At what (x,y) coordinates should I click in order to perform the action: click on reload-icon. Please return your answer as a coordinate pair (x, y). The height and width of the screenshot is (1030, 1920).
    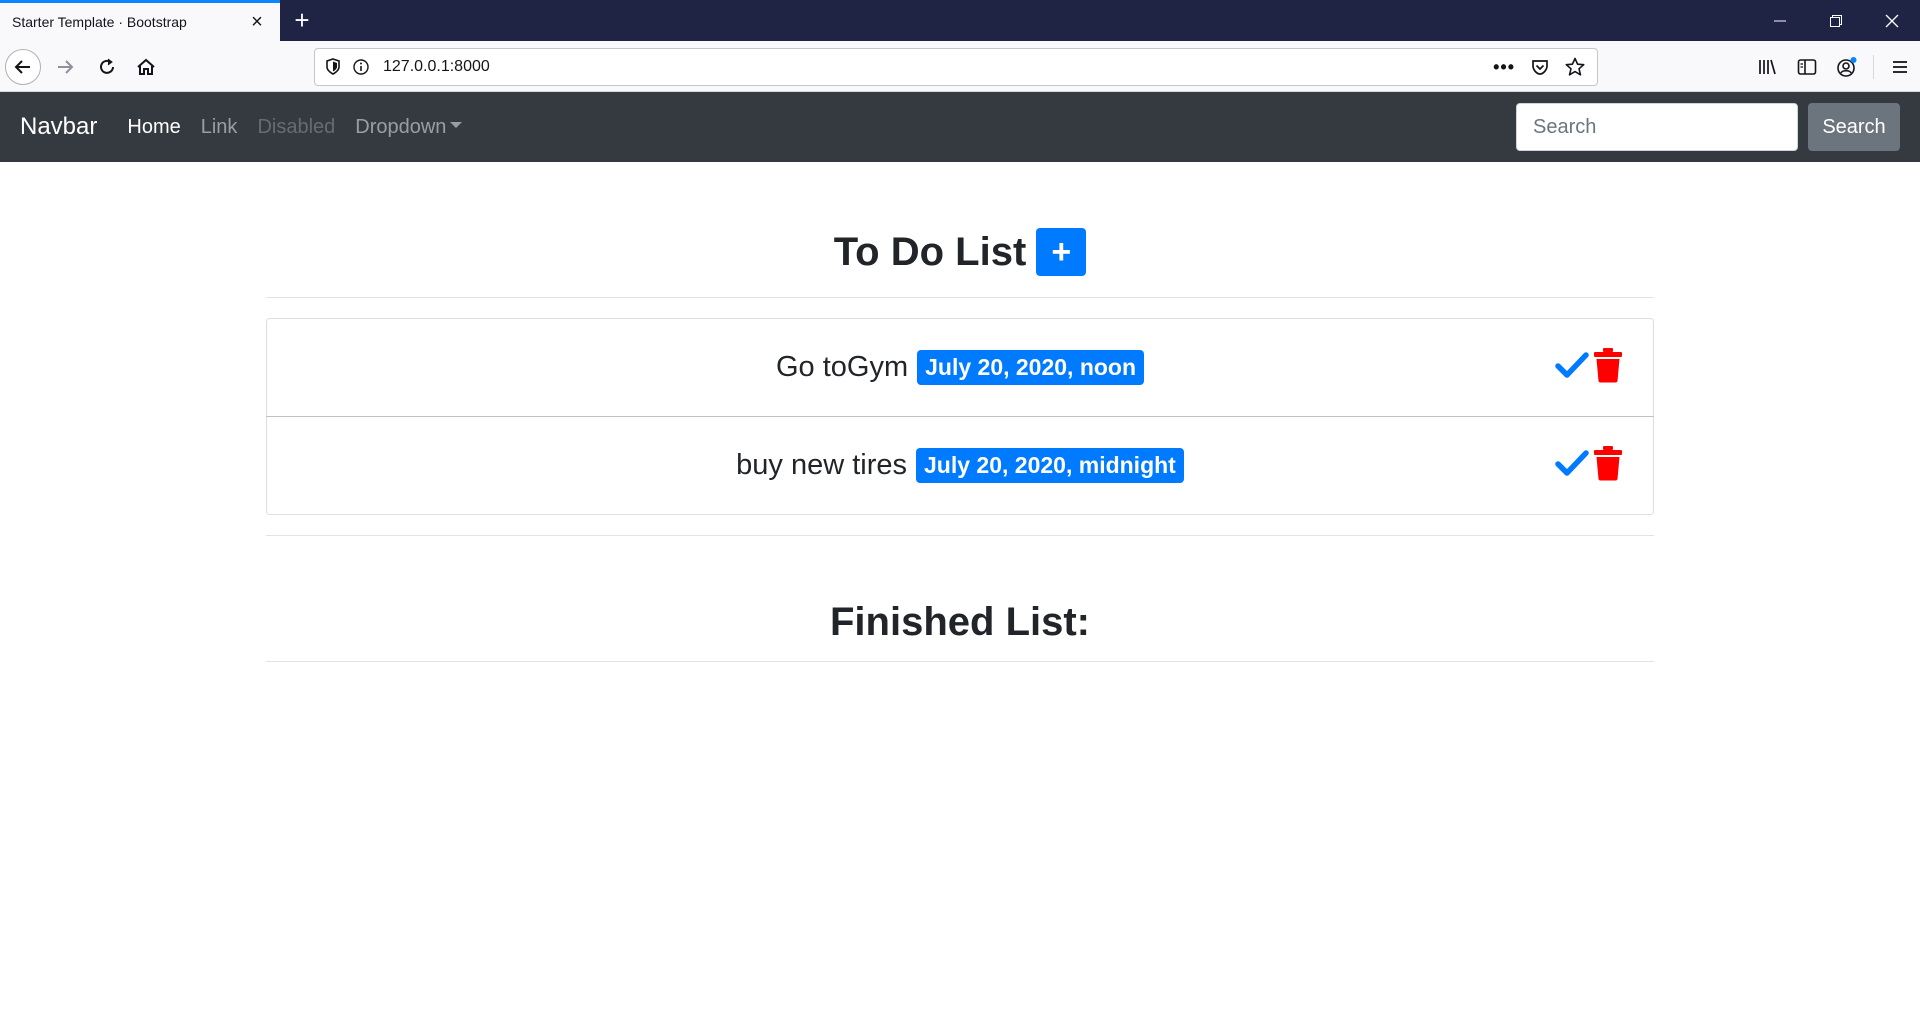
    Looking at the image, I should click on (107, 66).